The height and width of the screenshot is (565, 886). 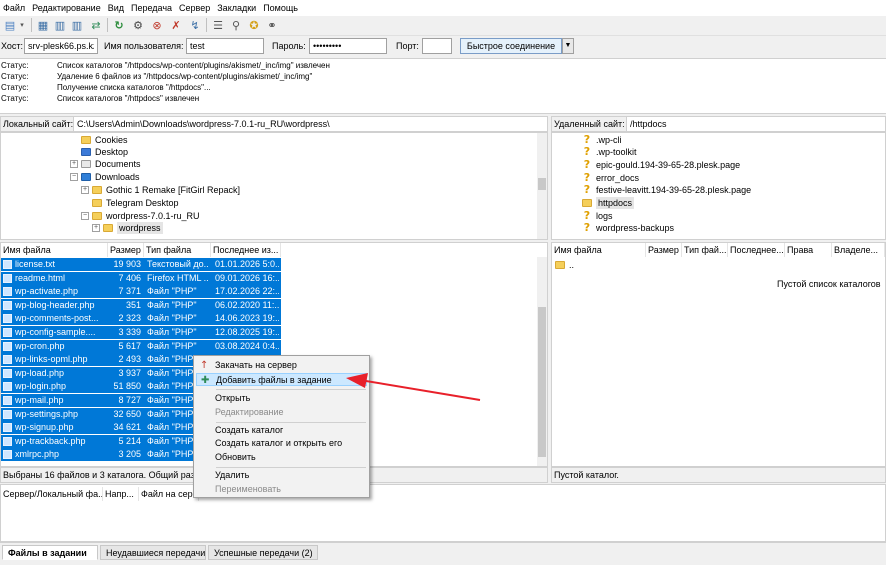 I want to click on refresh-icon: ↻, so click(x=119, y=25).